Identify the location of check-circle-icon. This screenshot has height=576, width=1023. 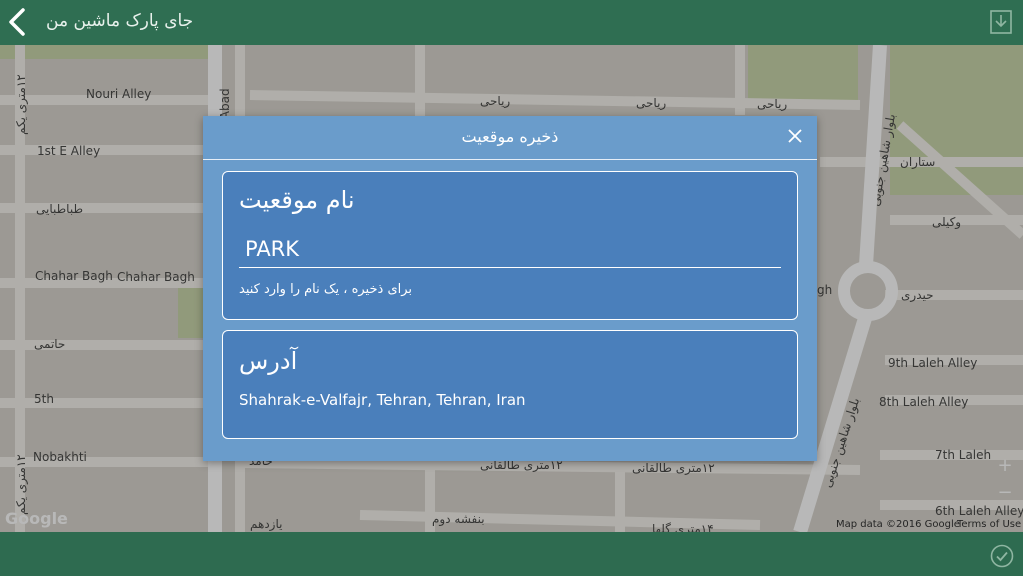
(1002, 556).